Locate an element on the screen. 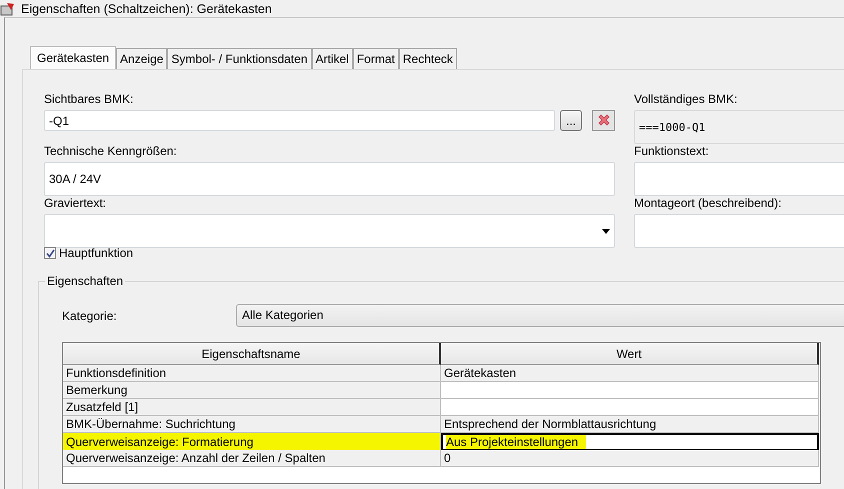  table-cell: BMK-Übernahme: Suchrichtung is located at coordinates (252, 424).